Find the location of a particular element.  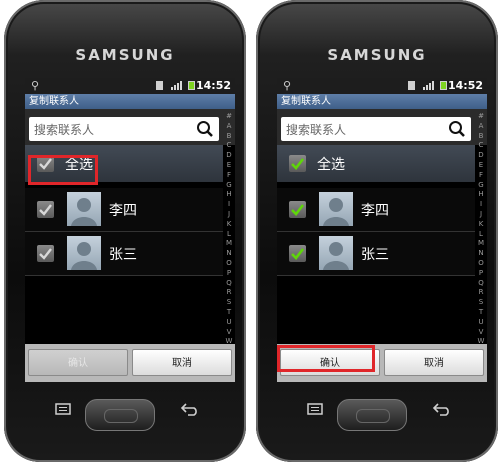

contact-name: 张三 is located at coordinates (123, 255).